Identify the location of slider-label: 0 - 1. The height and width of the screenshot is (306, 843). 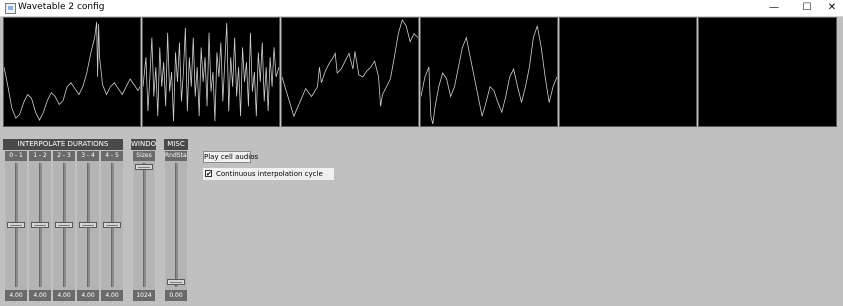
(16, 156).